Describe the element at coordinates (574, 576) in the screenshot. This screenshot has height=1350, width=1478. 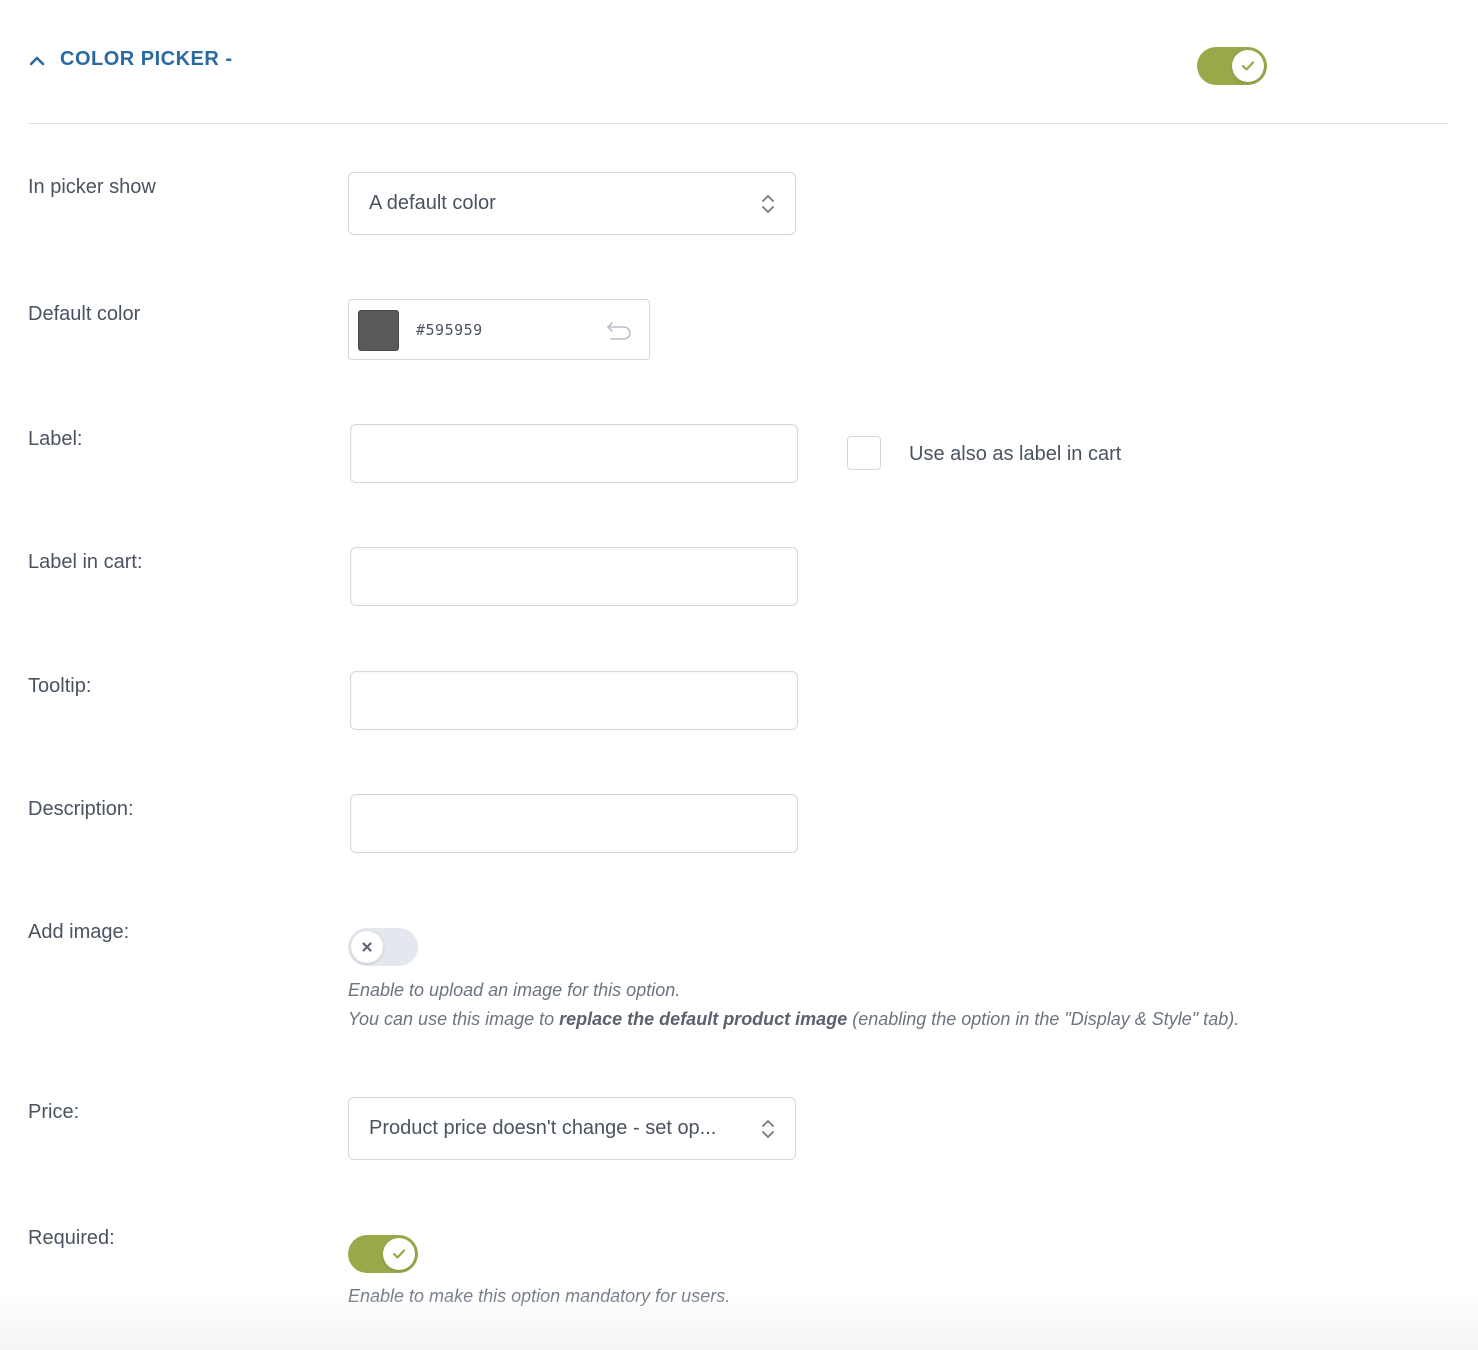
I see `label-in-cart-input` at that location.